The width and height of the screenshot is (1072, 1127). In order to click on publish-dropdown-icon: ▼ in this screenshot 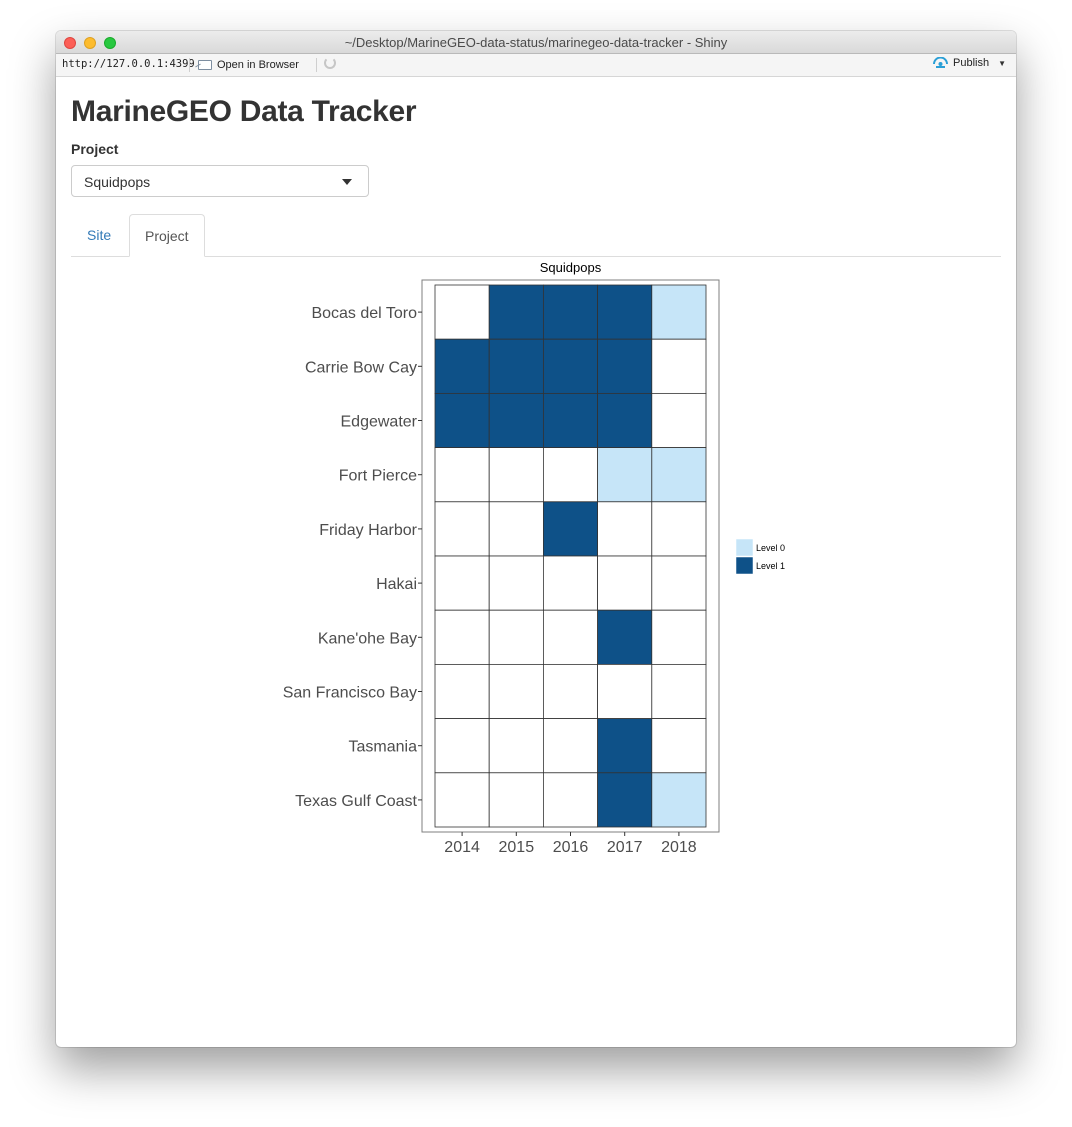, I will do `click(1002, 63)`.